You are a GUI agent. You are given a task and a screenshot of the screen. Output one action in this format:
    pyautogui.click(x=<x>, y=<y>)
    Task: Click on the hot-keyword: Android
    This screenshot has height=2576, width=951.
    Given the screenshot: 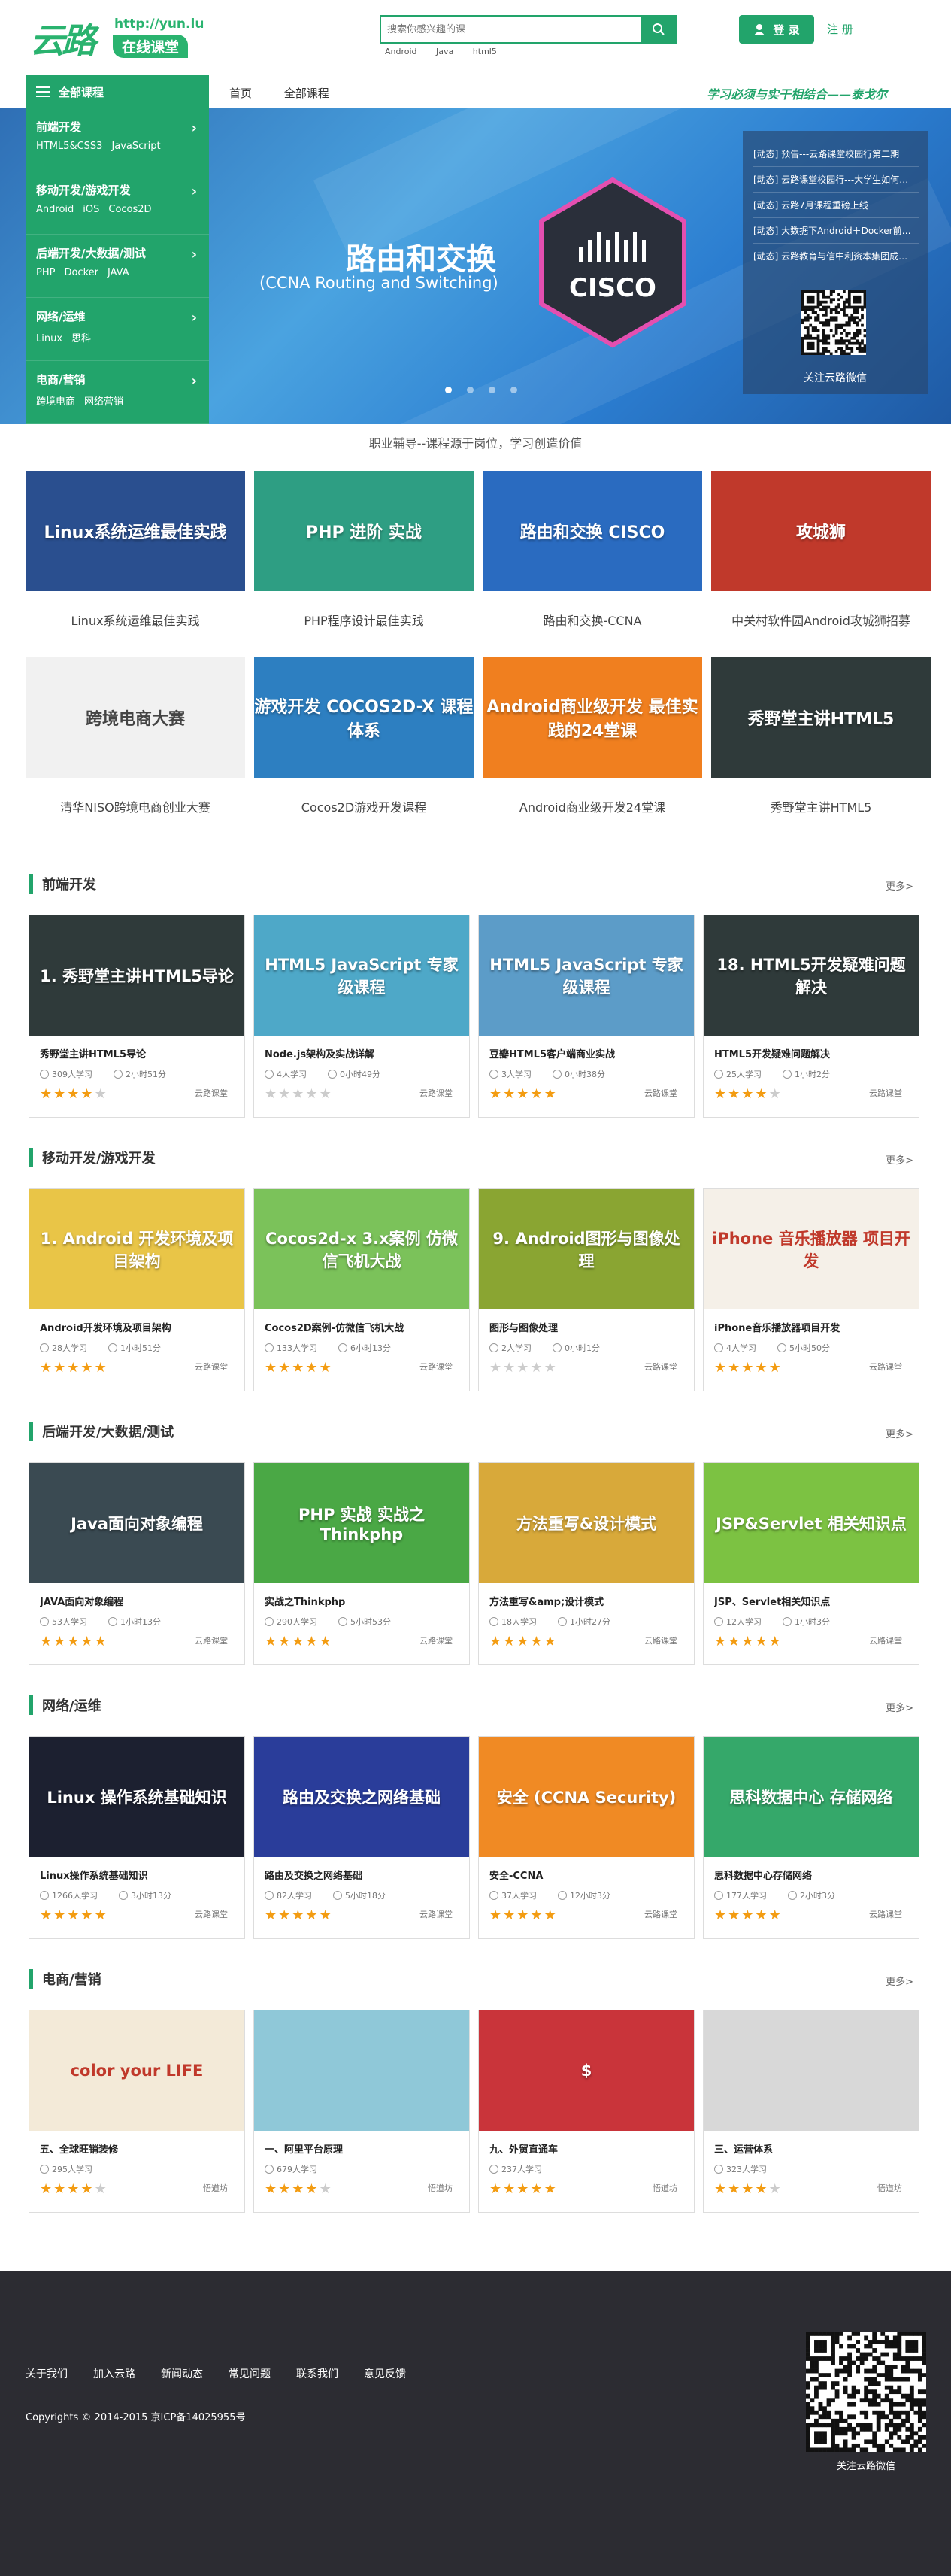 What is the action you would take?
    pyautogui.click(x=401, y=51)
    